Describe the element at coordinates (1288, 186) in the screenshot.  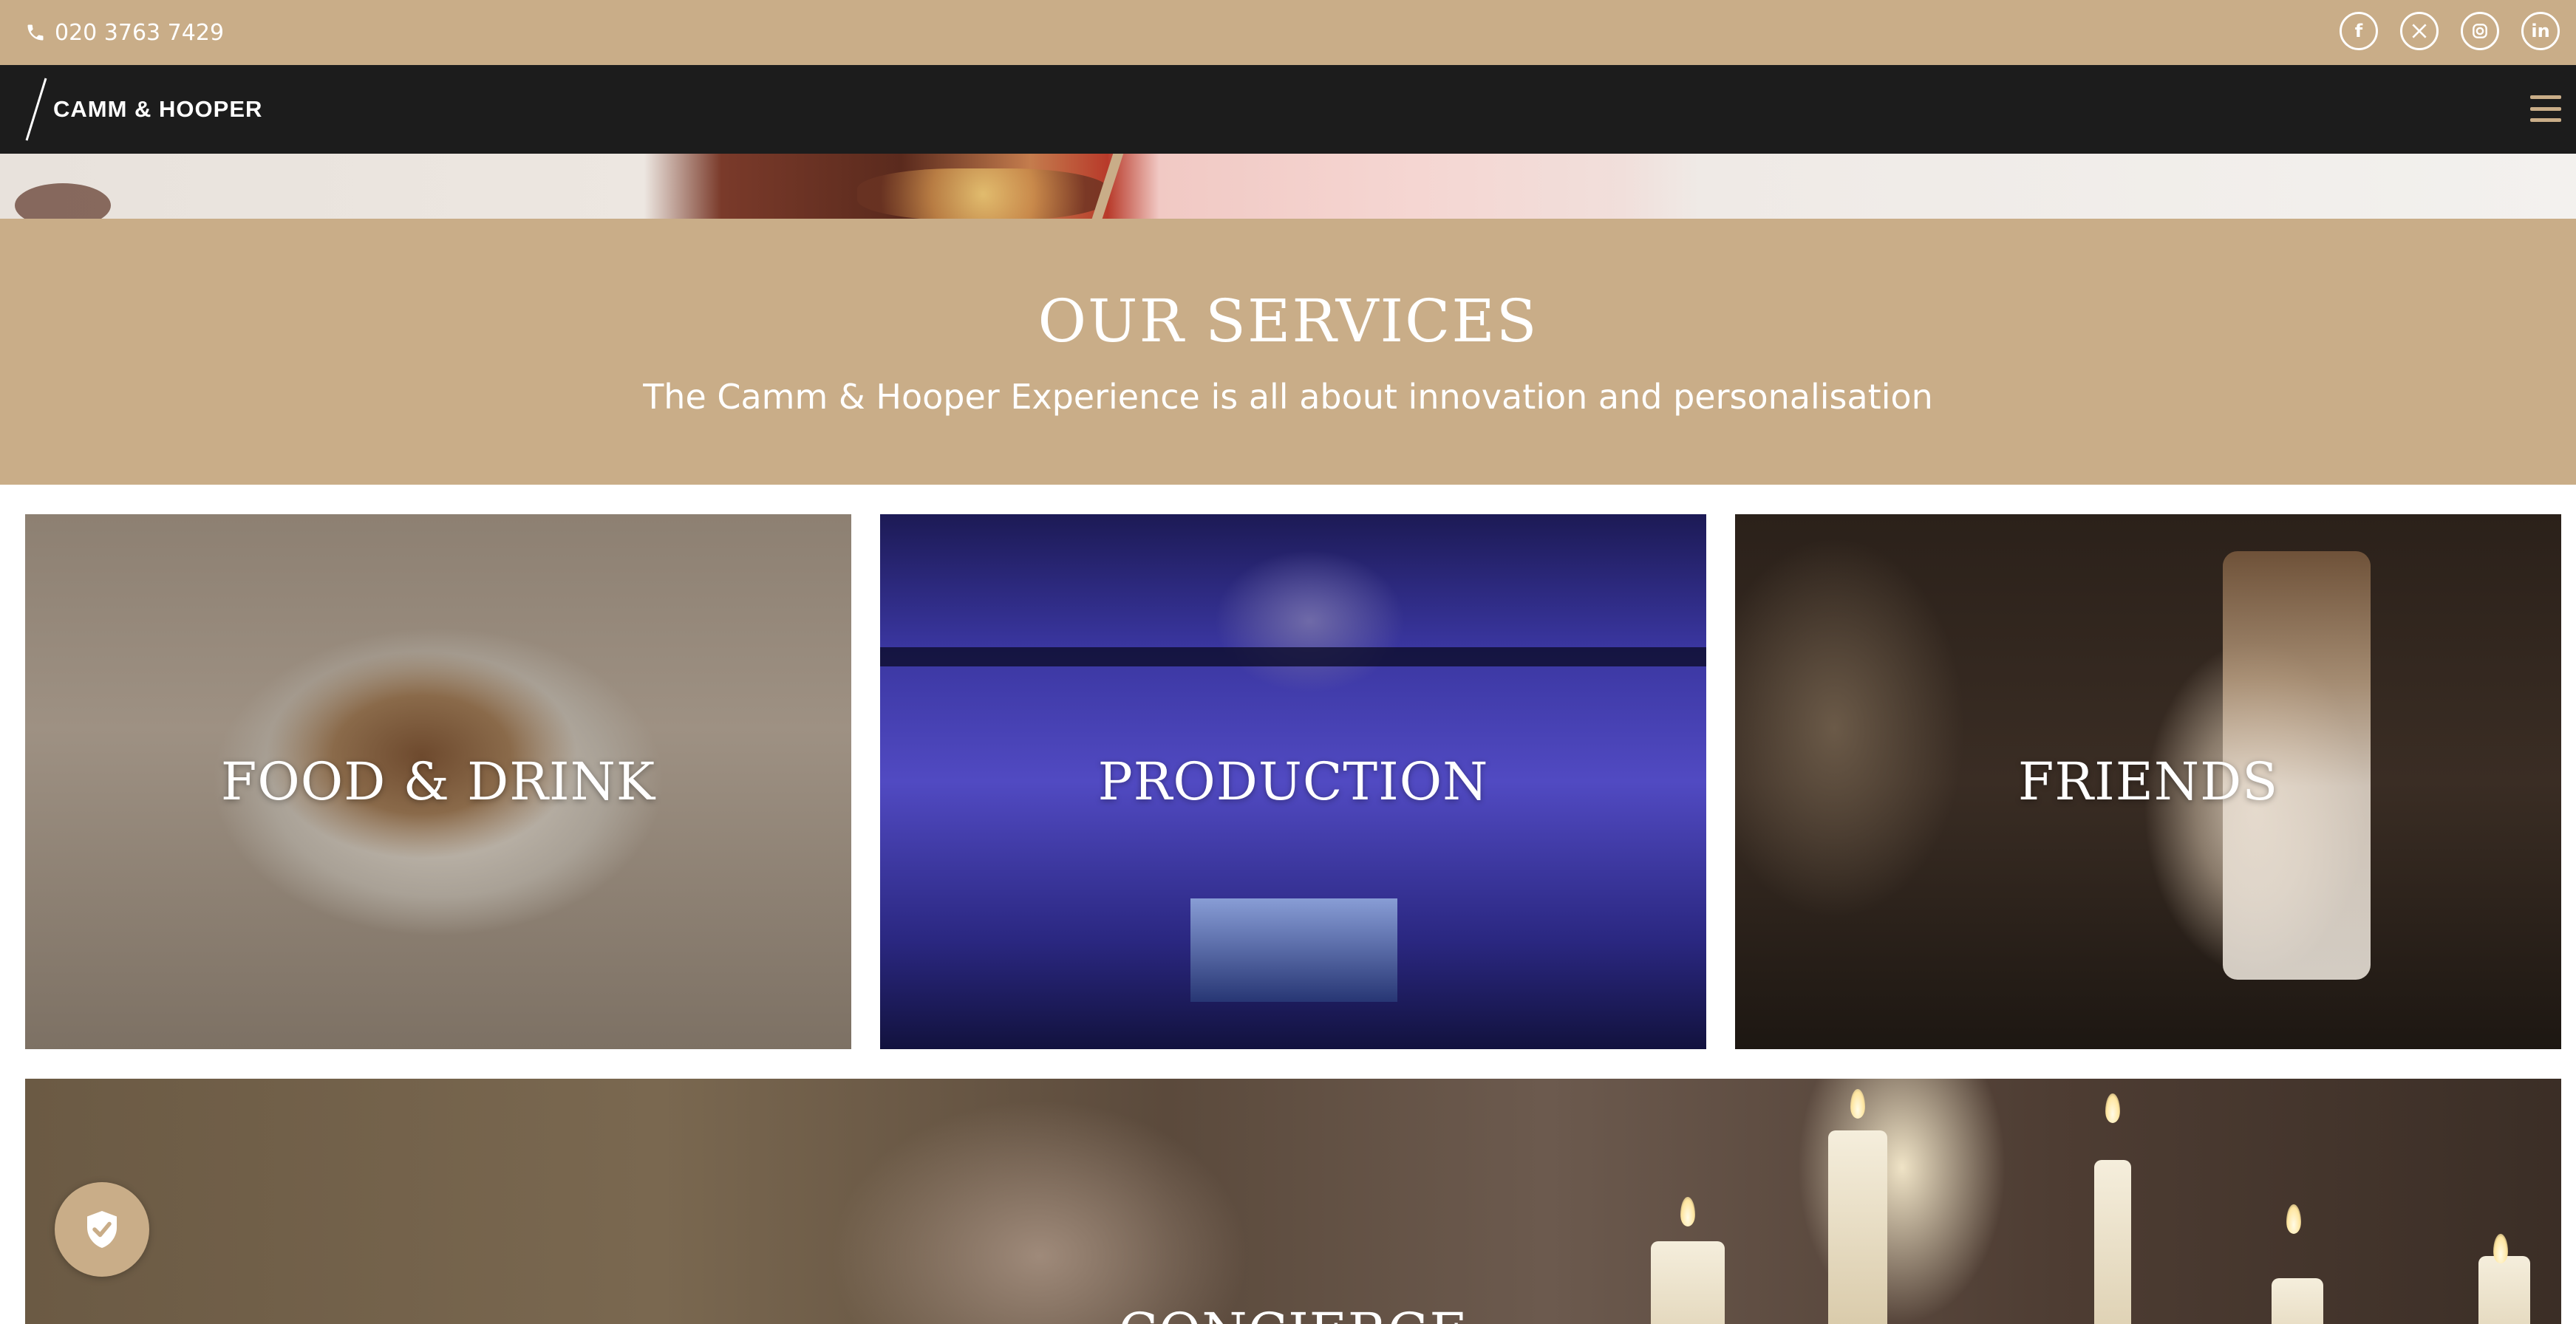
I see `hero-image-strip` at that location.